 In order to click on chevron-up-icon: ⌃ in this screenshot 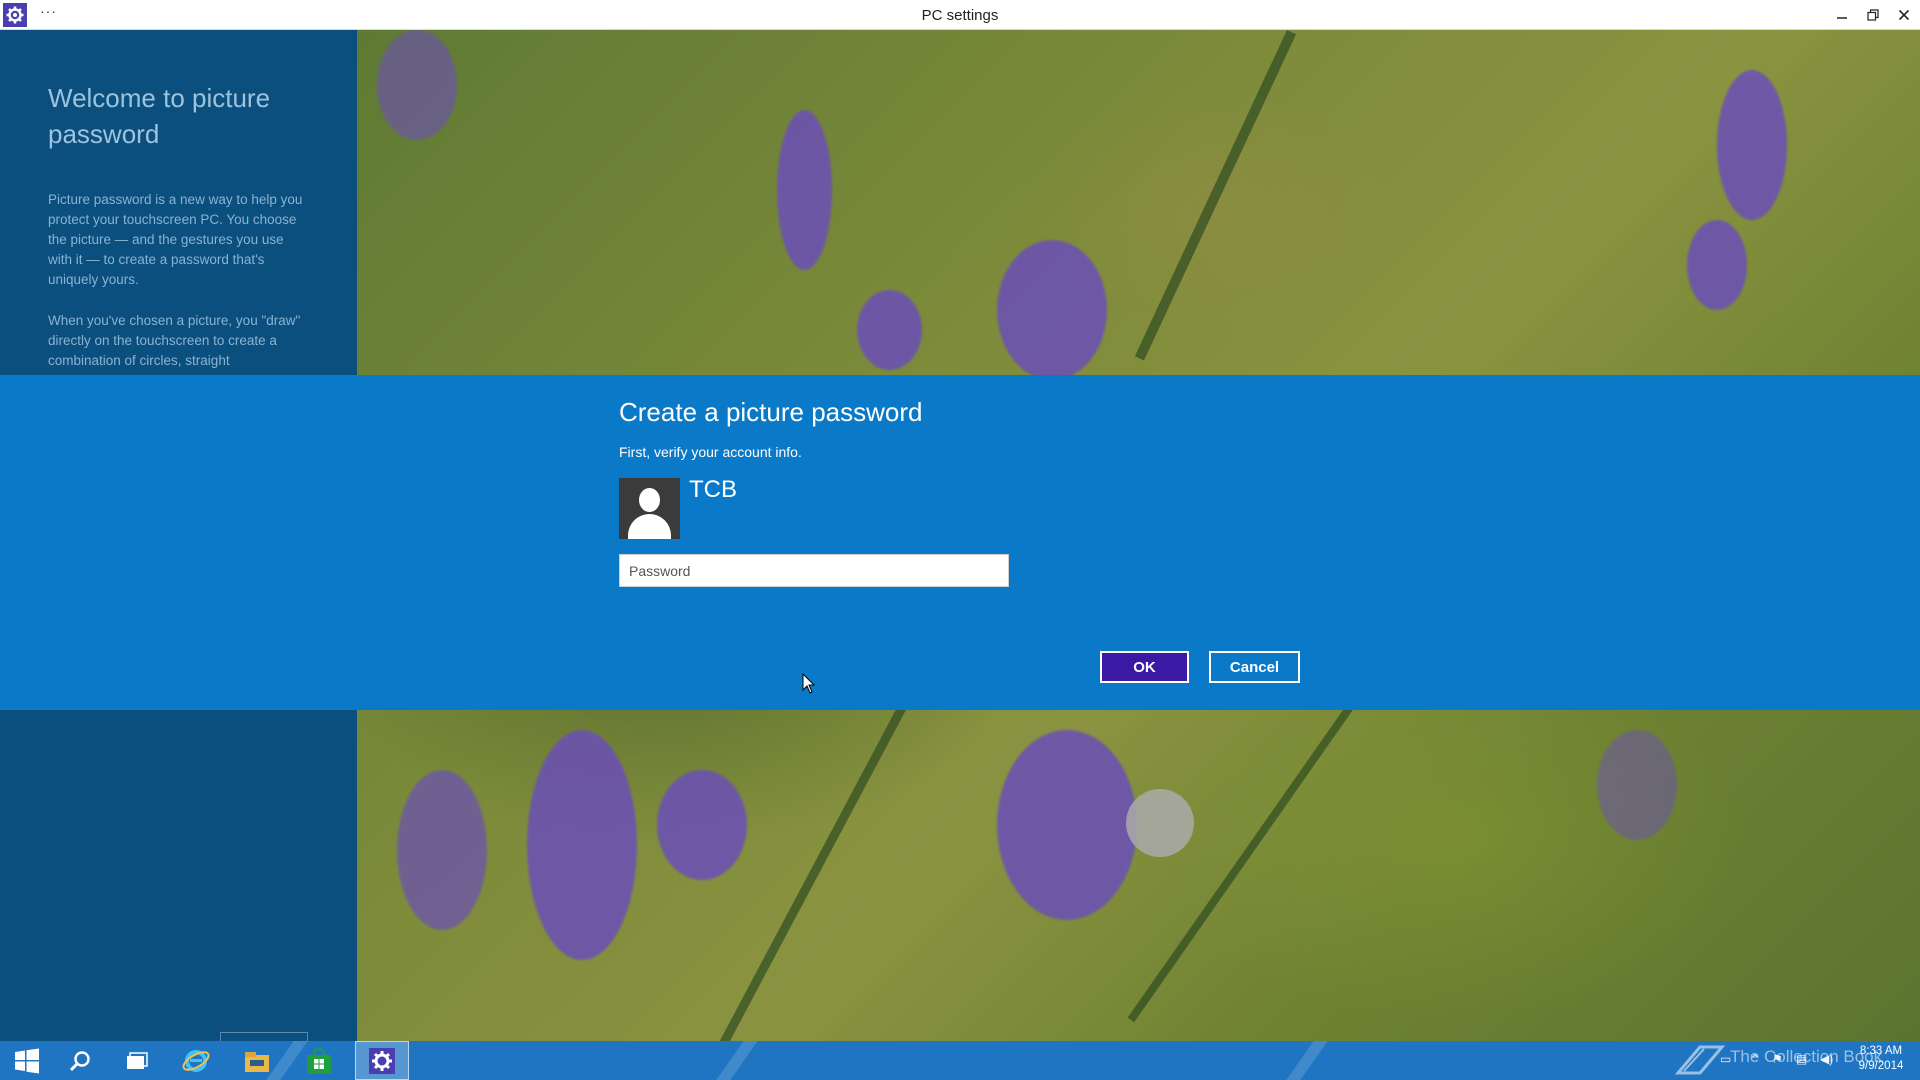, I will do `click(1755, 1059)`.